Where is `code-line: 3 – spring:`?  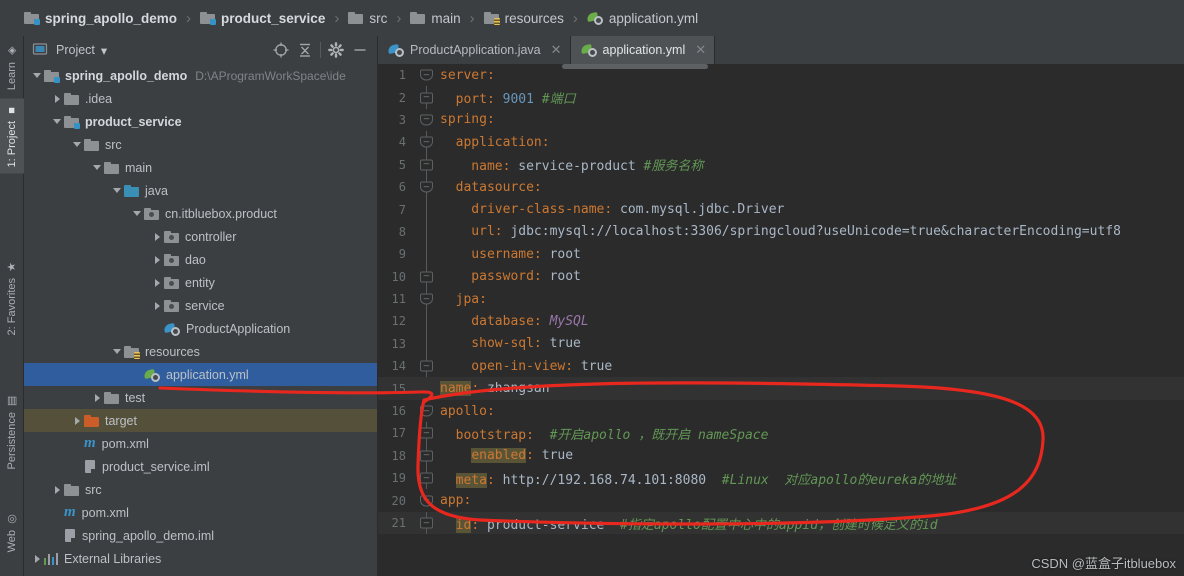
code-line: 3 – spring: is located at coordinates (781, 120).